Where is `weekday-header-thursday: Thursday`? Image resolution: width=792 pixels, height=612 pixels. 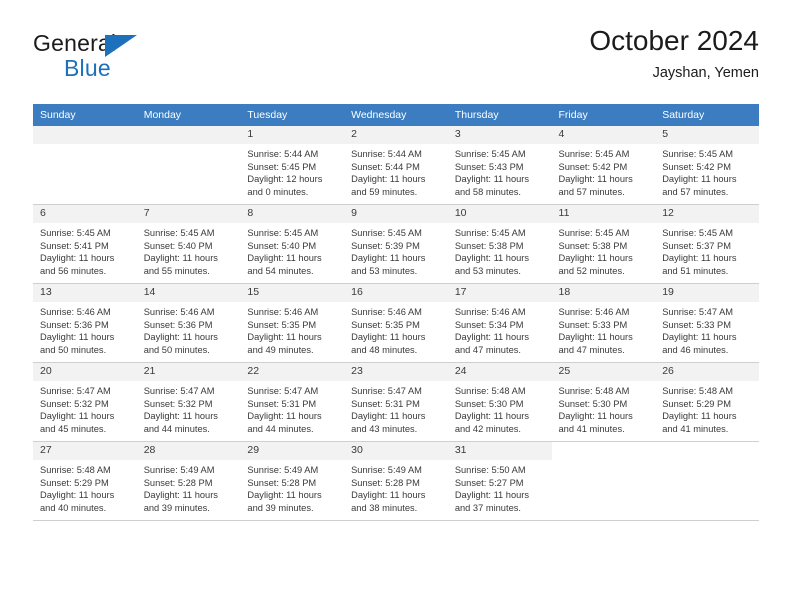 weekday-header-thursday: Thursday is located at coordinates (499, 115).